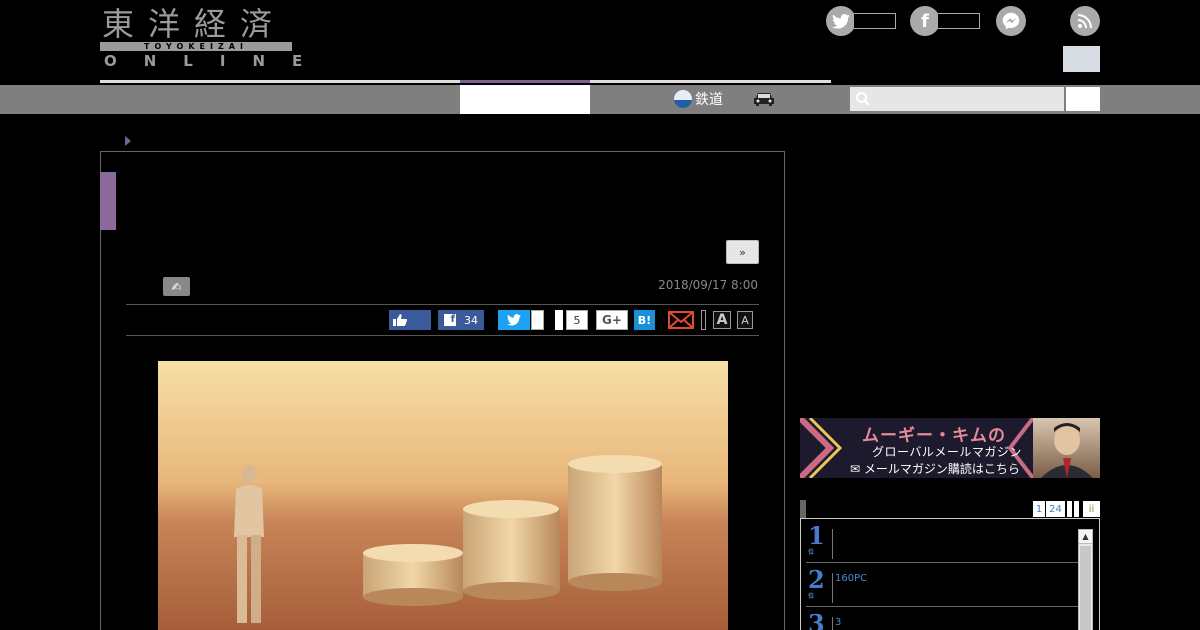  I want to click on pocket-button, so click(559, 320).